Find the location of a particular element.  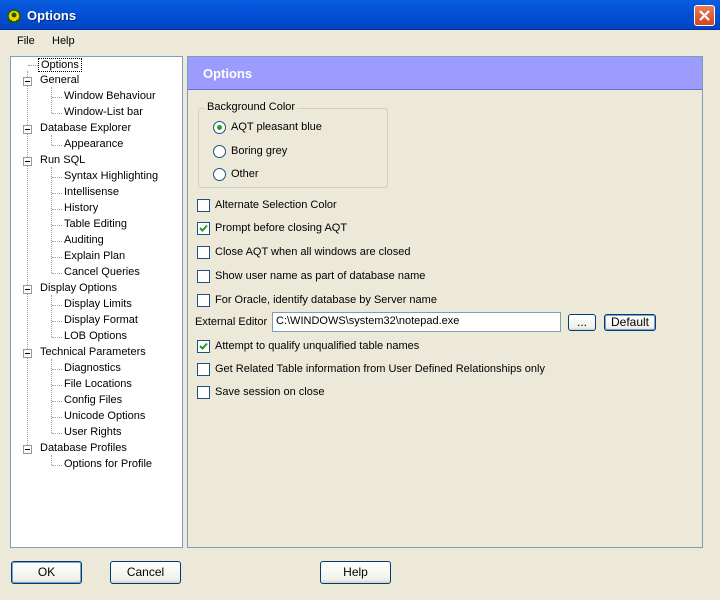

external-editor-input: C:\WINDOWS\system32\notepad.exe is located at coordinates (416, 322).